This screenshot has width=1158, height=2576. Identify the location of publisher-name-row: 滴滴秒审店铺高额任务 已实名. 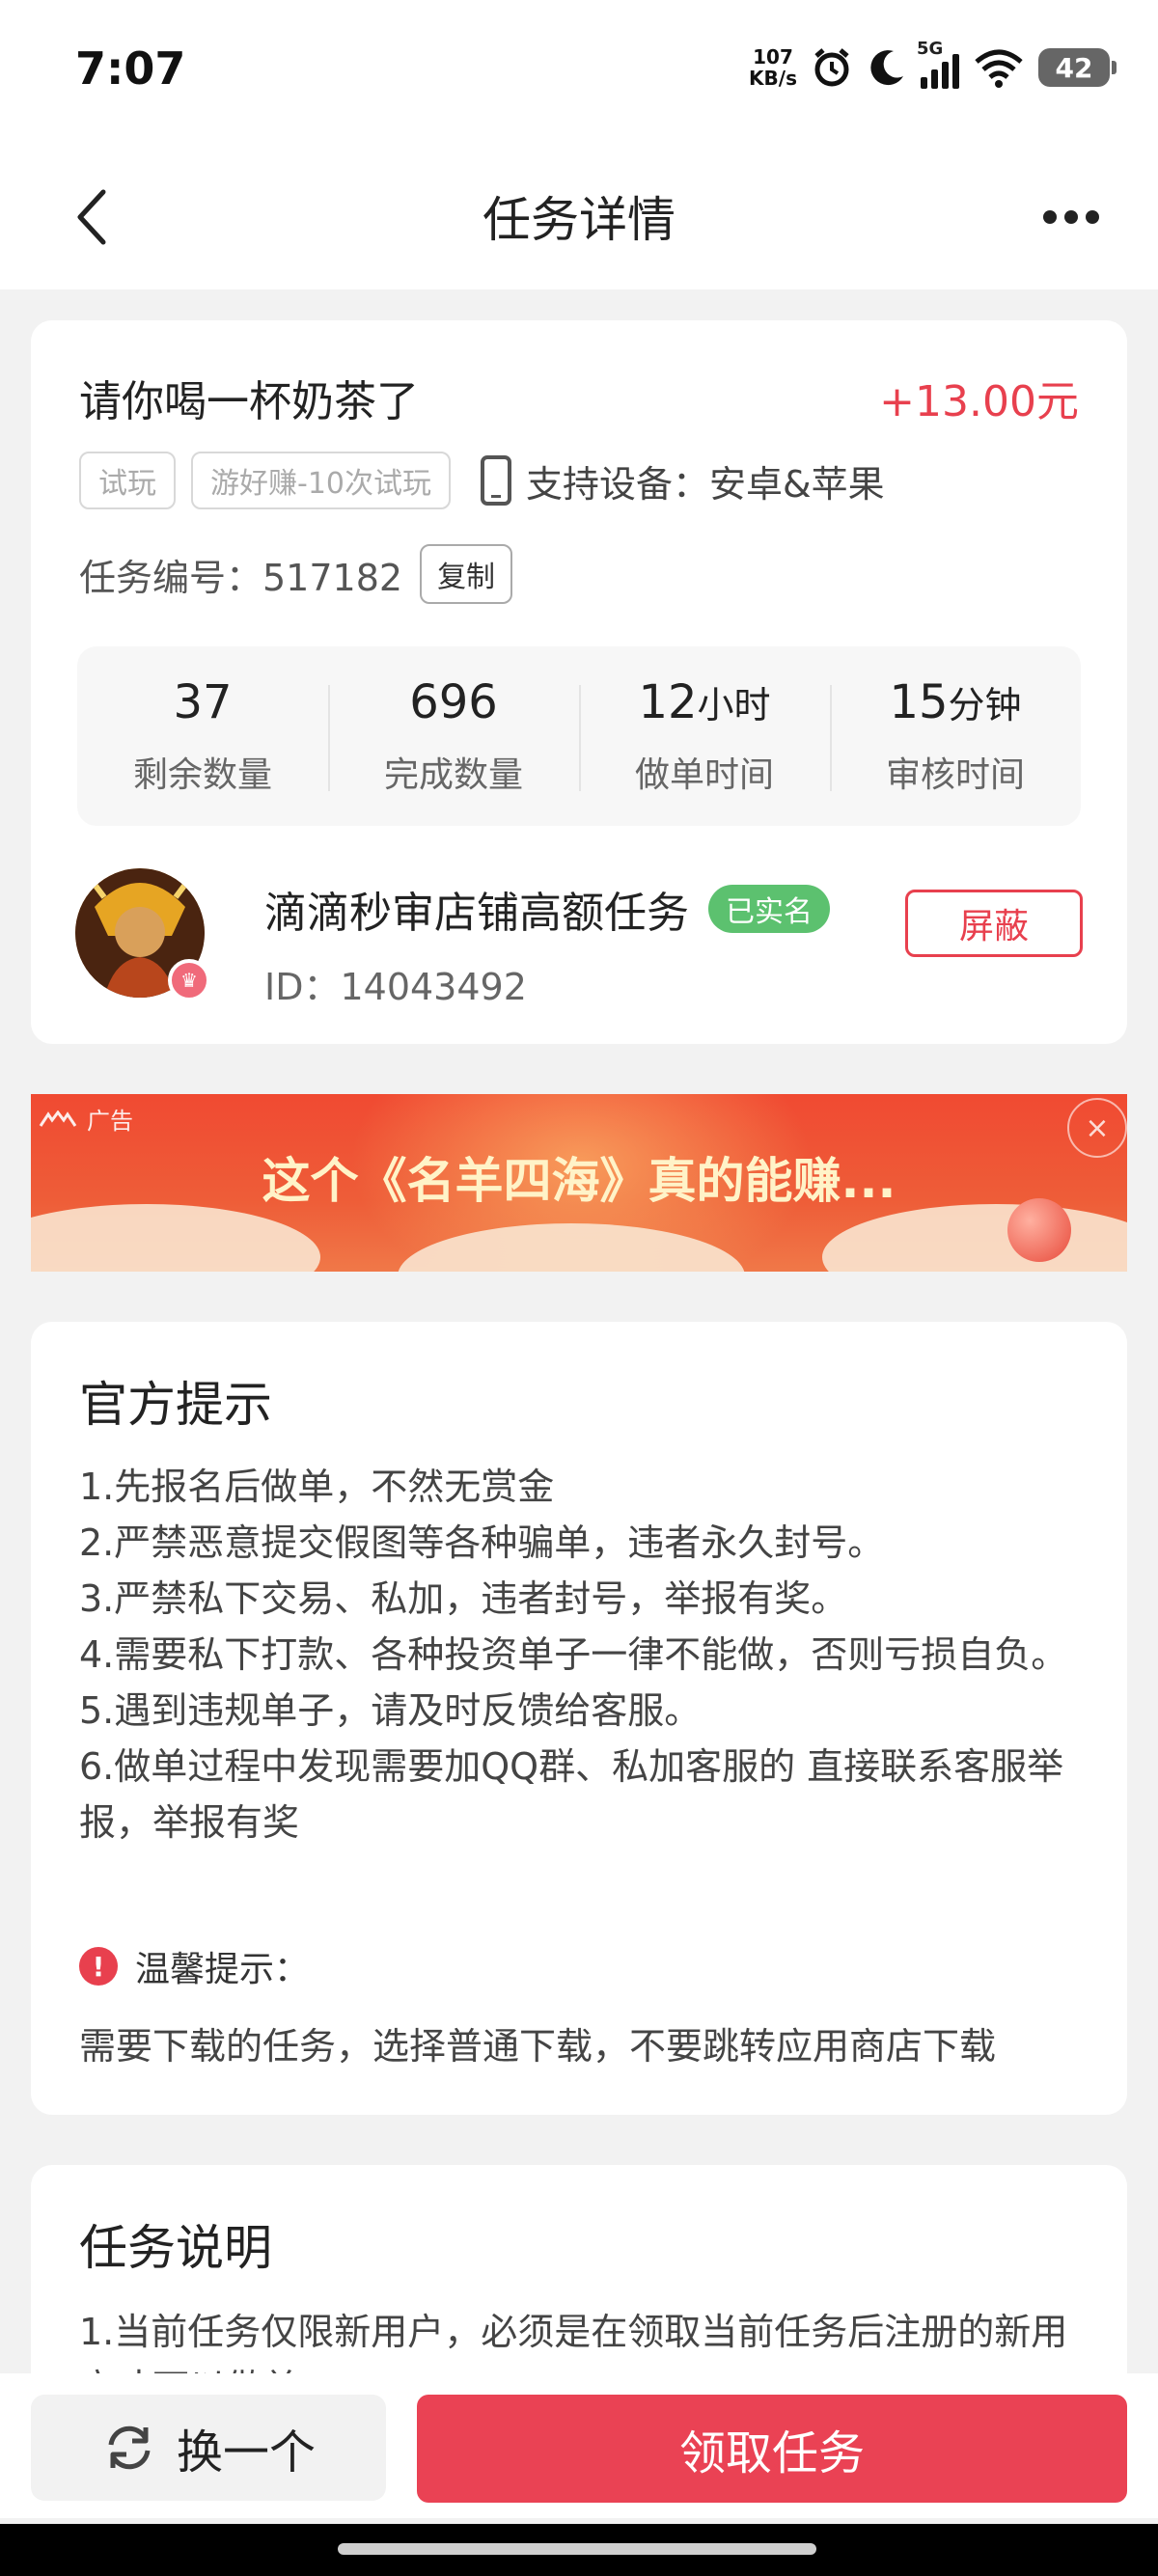
(547, 909).